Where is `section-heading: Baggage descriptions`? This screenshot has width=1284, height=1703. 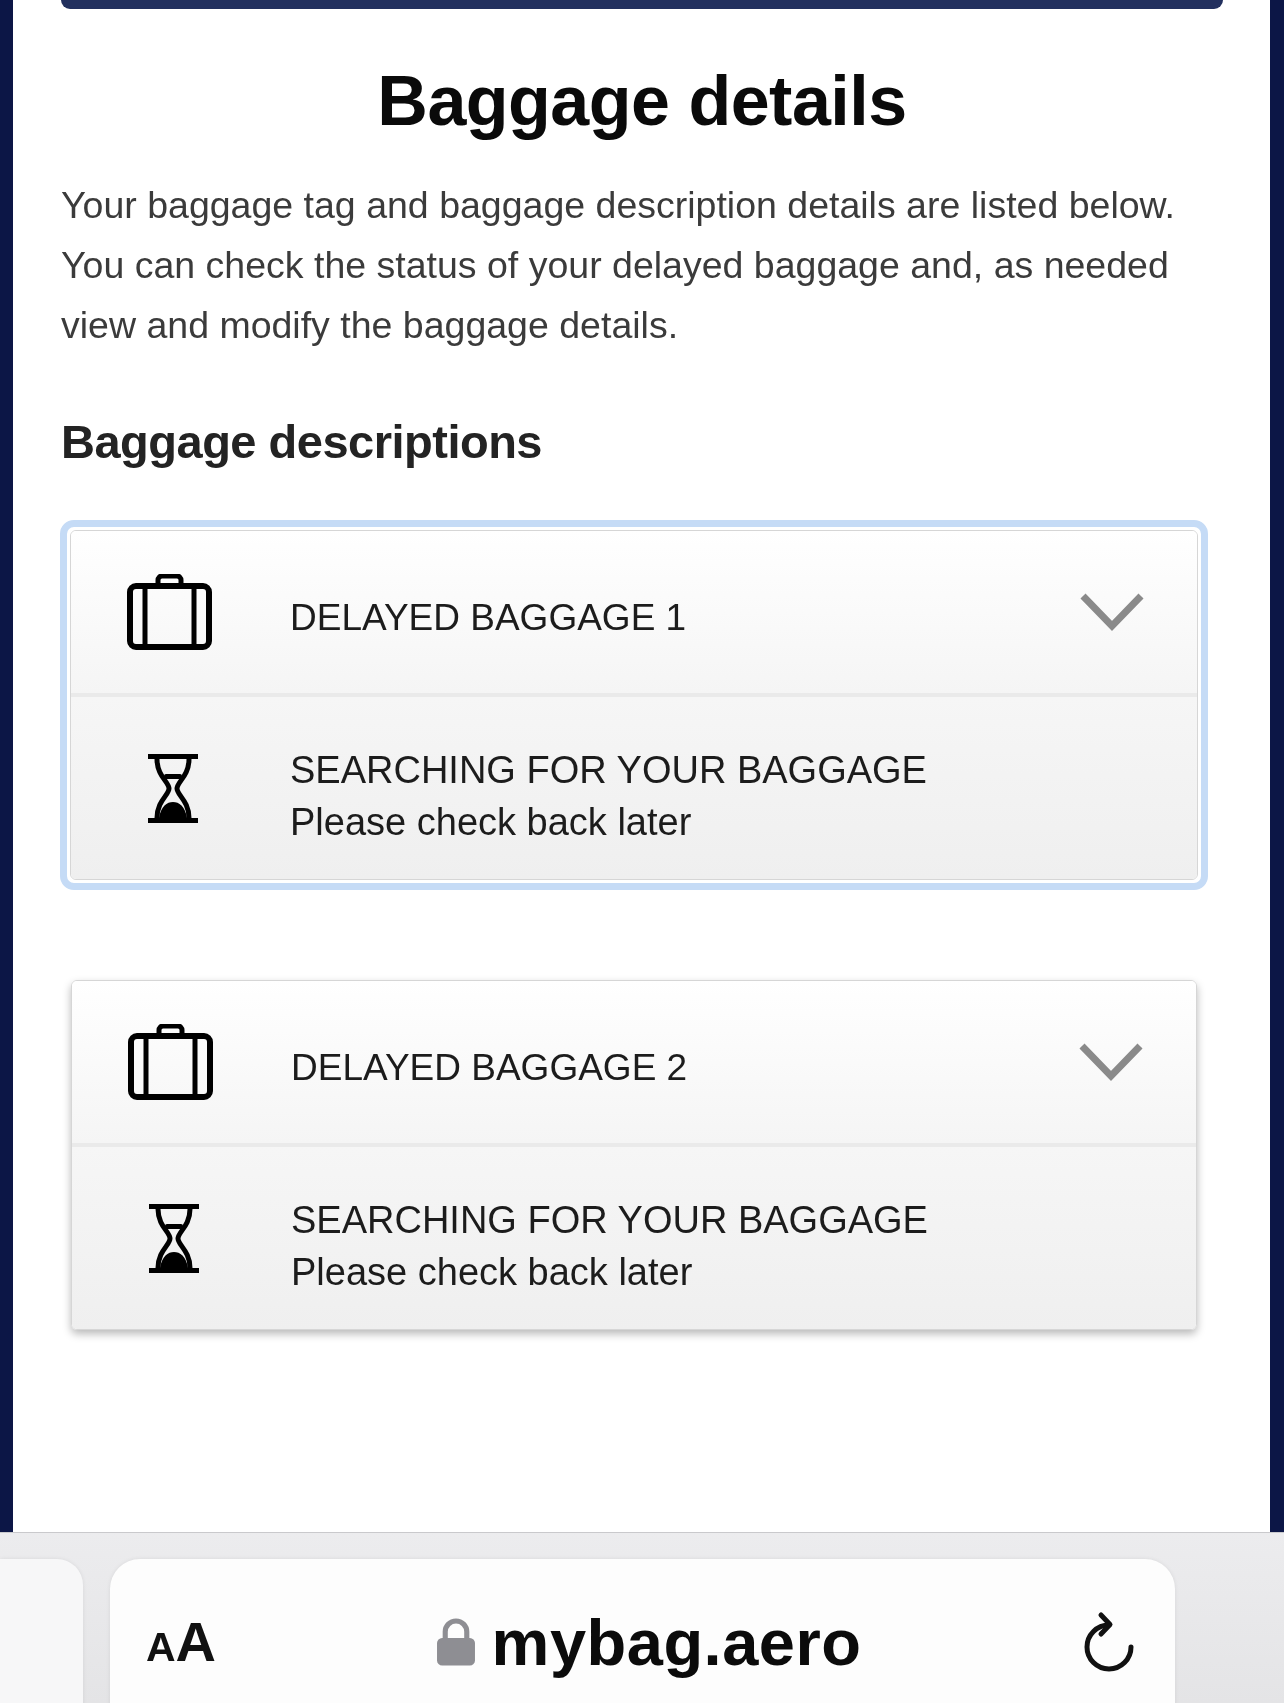 section-heading: Baggage descriptions is located at coordinates (302, 442).